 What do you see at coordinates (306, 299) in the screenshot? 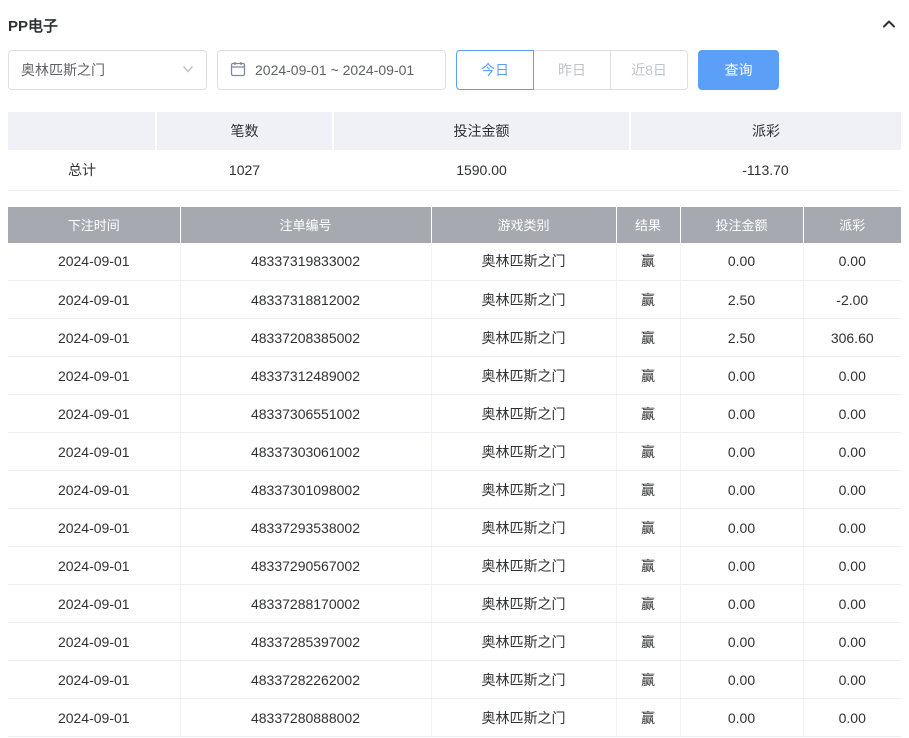
I see `table-cell: 48337318812002` at bounding box center [306, 299].